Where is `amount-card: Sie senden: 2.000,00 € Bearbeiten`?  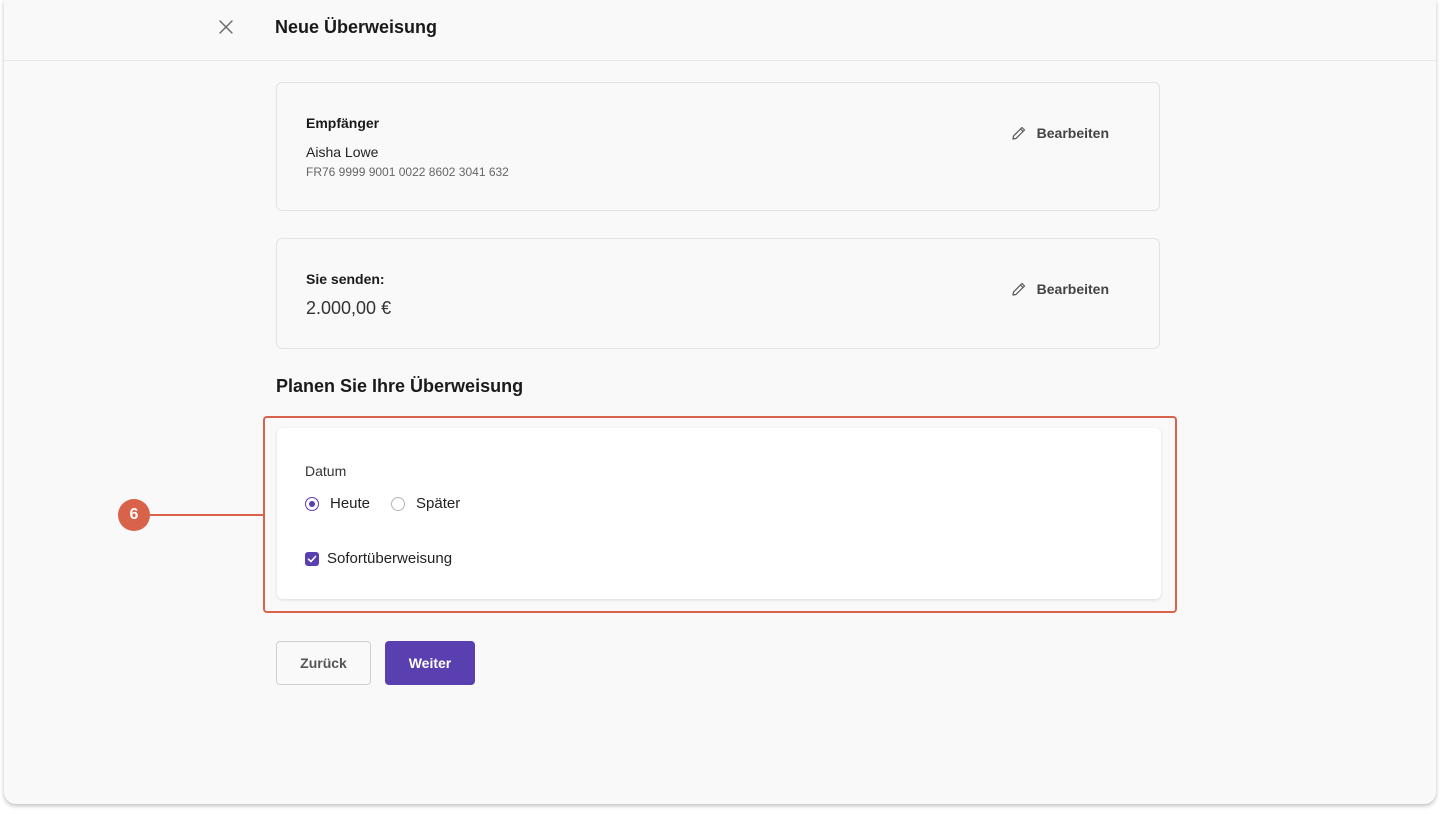 amount-card: Sie senden: 2.000,00 € Bearbeiten is located at coordinates (718, 293).